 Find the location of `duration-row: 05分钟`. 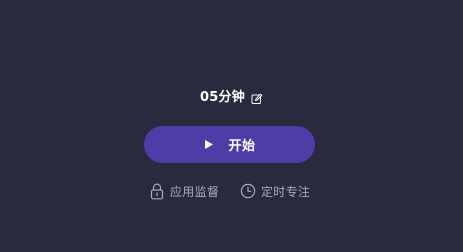

duration-row: 05分钟 is located at coordinates (231, 98).